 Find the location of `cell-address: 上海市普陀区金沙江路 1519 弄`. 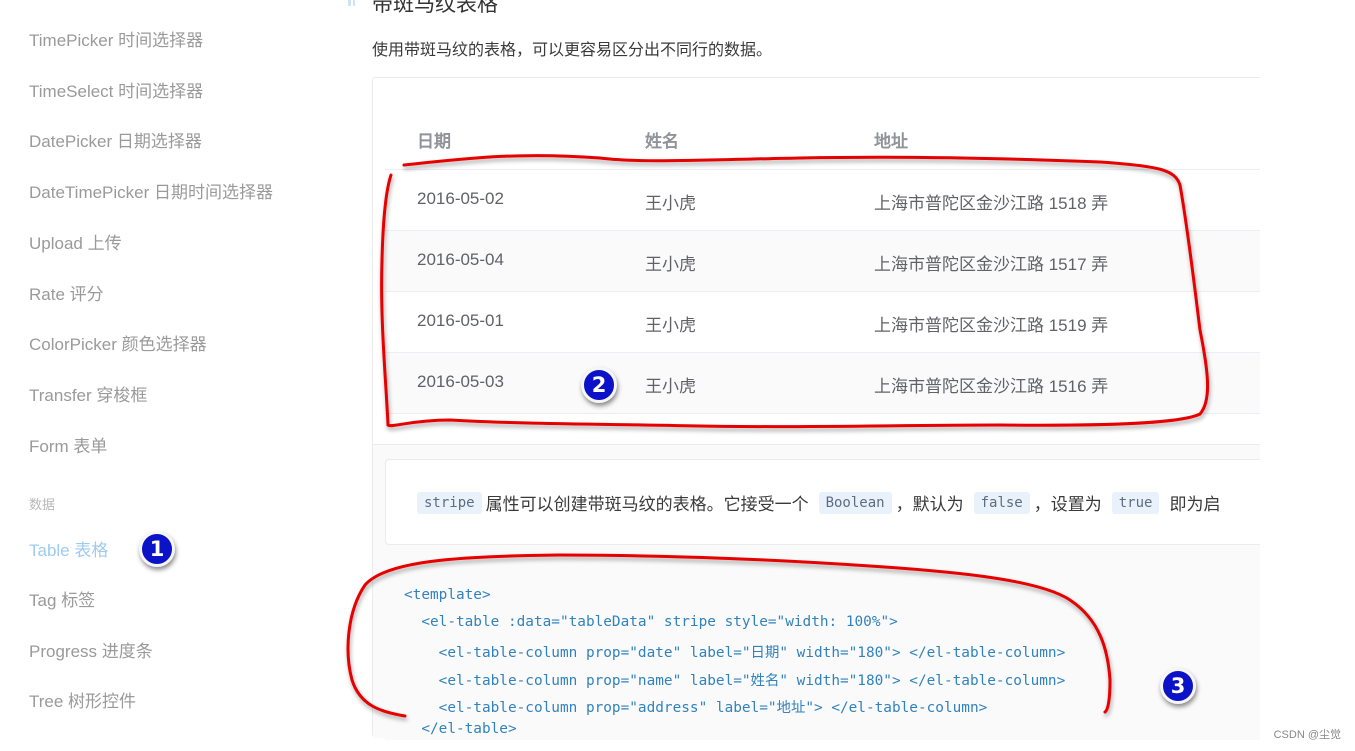

cell-address: 上海市普陀区金沙江路 1519 弄 is located at coordinates (991, 325).